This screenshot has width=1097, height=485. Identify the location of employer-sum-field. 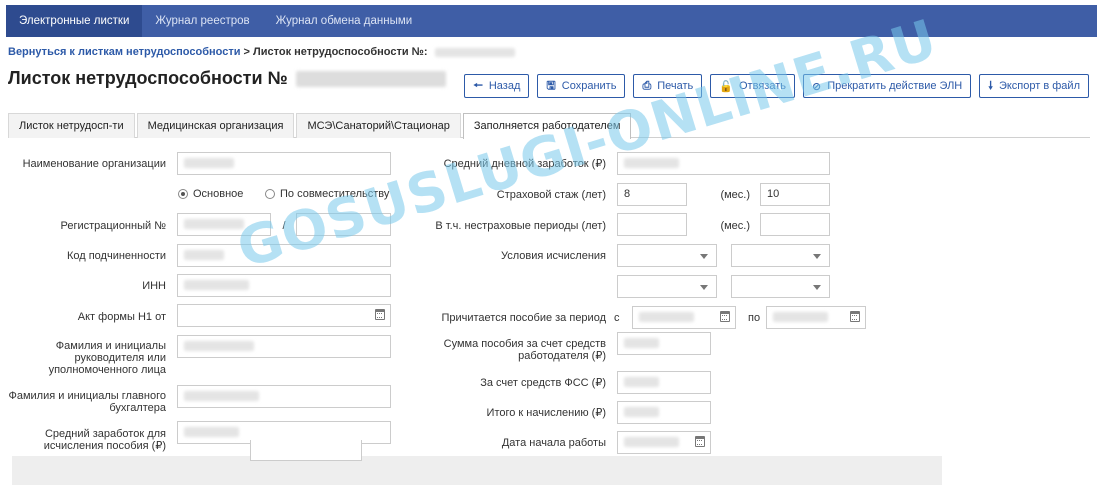
(664, 343).